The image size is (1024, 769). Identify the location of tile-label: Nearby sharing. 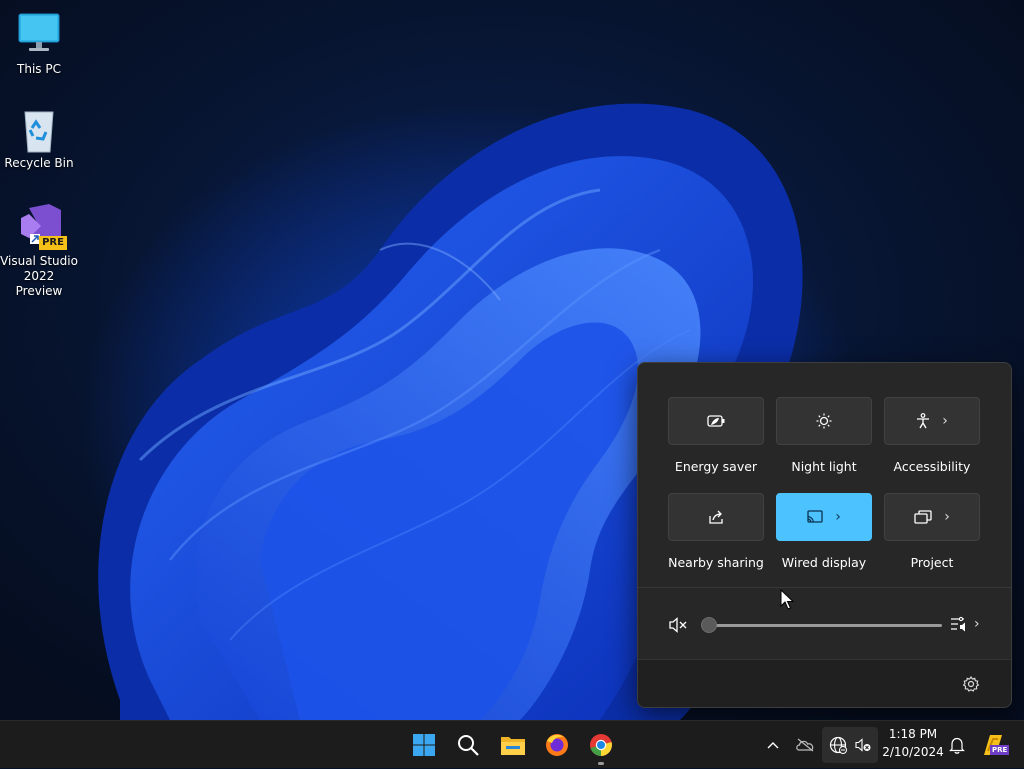
(716, 562).